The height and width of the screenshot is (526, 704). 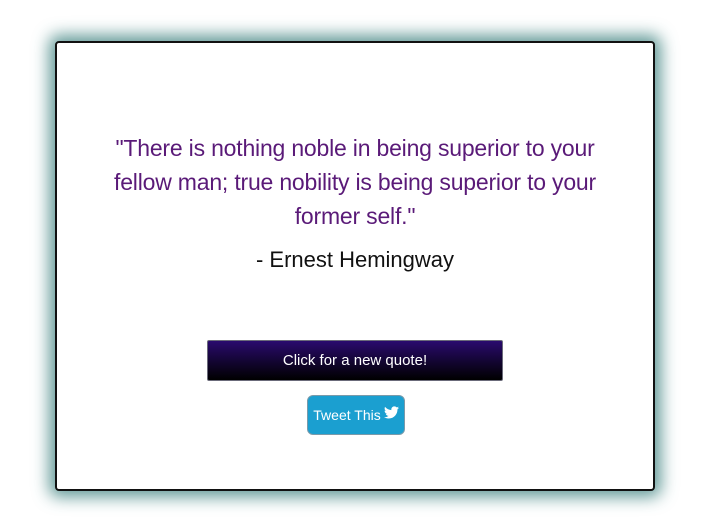 I want to click on tweet-button: Tweet This, so click(x=356, y=415).